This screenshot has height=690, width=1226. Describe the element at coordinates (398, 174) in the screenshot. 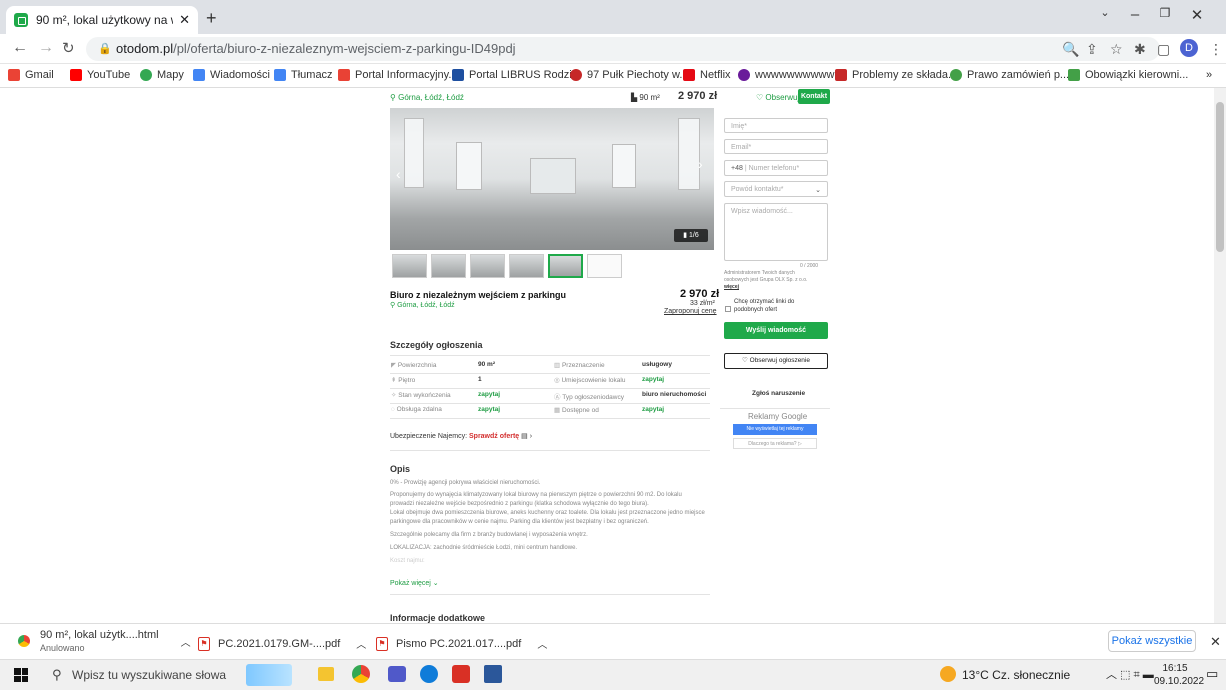

I see `prev-photo-icon: ‹` at that location.